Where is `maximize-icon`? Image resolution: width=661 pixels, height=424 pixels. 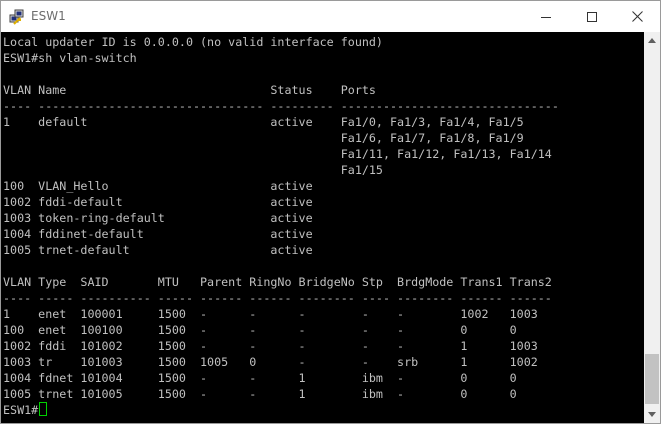
maximize-icon is located at coordinates (592, 16).